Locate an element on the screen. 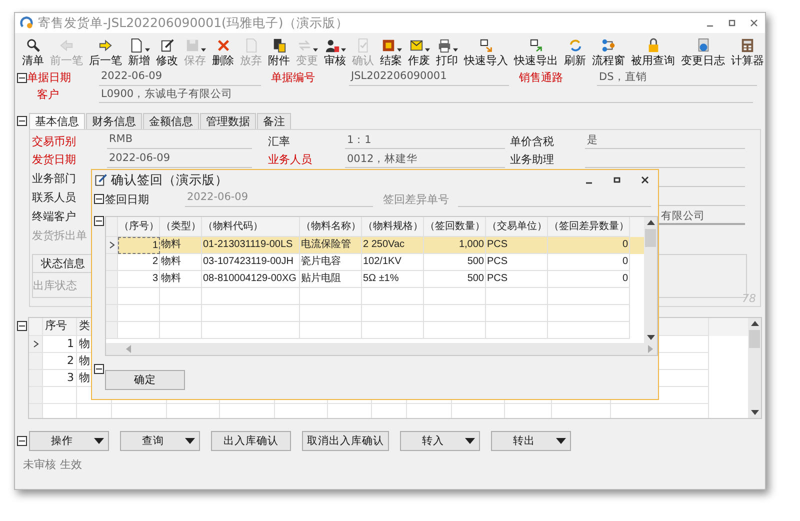 The height and width of the screenshot is (521, 800). toolbar-button: 新增 is located at coordinates (139, 51).